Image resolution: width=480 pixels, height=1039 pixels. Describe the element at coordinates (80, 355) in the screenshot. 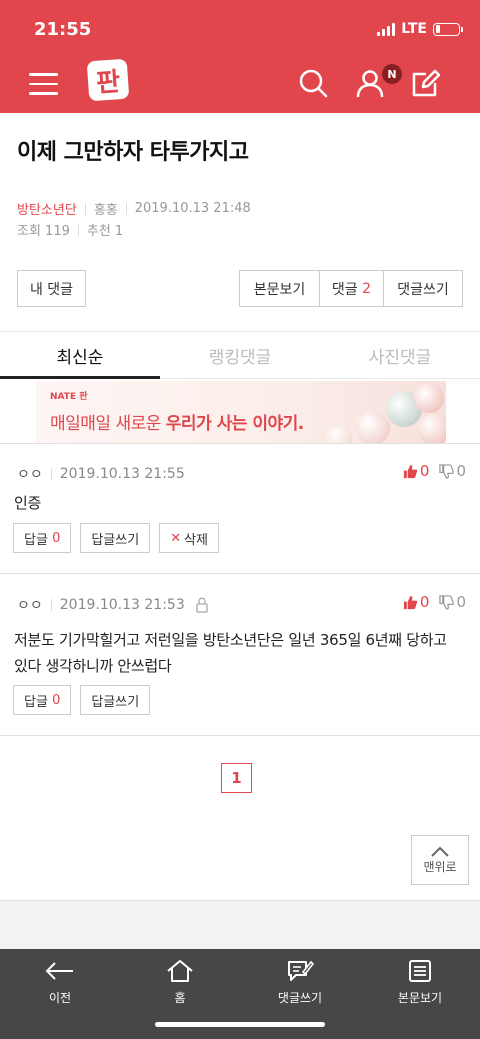

I see `tab-latest: 최신순` at that location.